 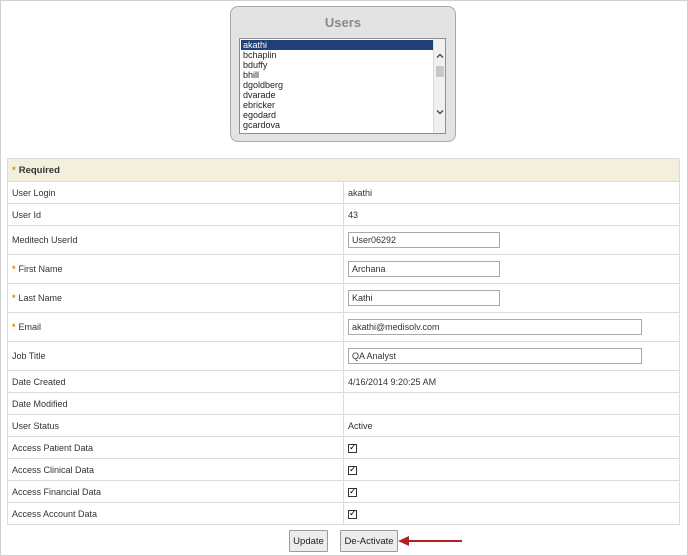 I want to click on label-date-modified: Date Modified, so click(x=175, y=403).